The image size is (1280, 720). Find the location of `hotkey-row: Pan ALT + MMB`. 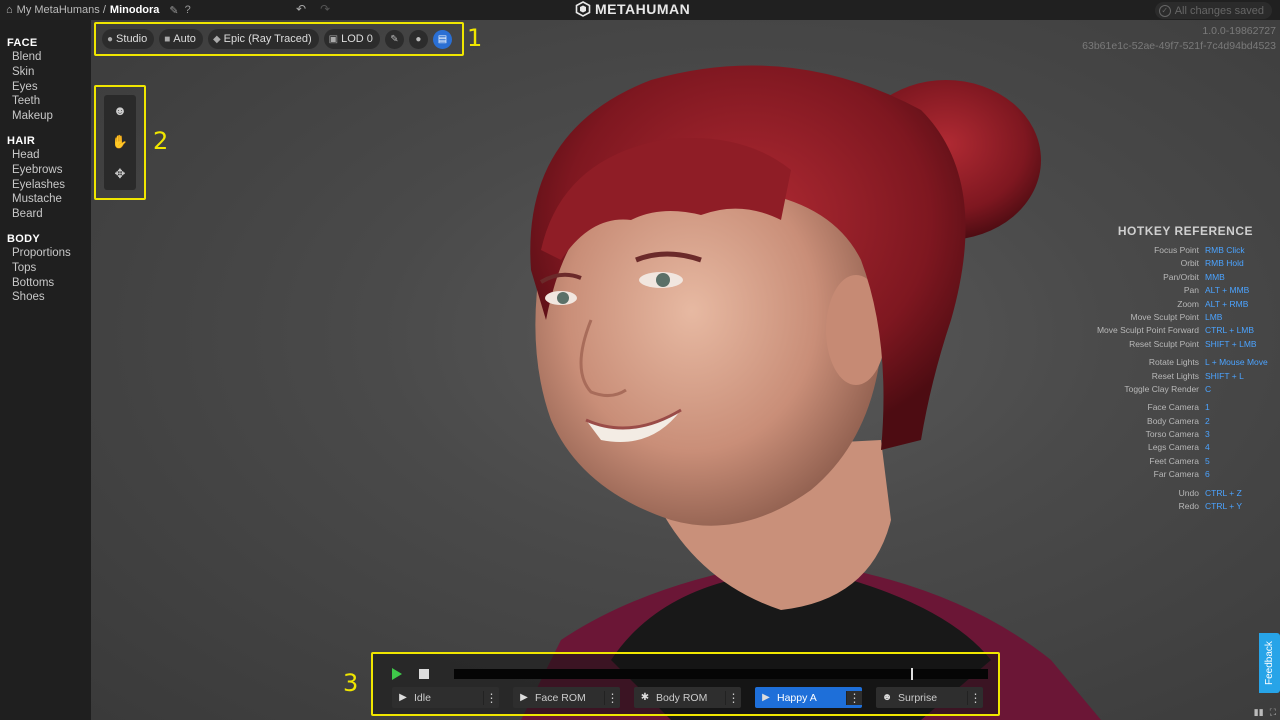

hotkey-row: Pan ALT + MMB is located at coordinates (1180, 290).